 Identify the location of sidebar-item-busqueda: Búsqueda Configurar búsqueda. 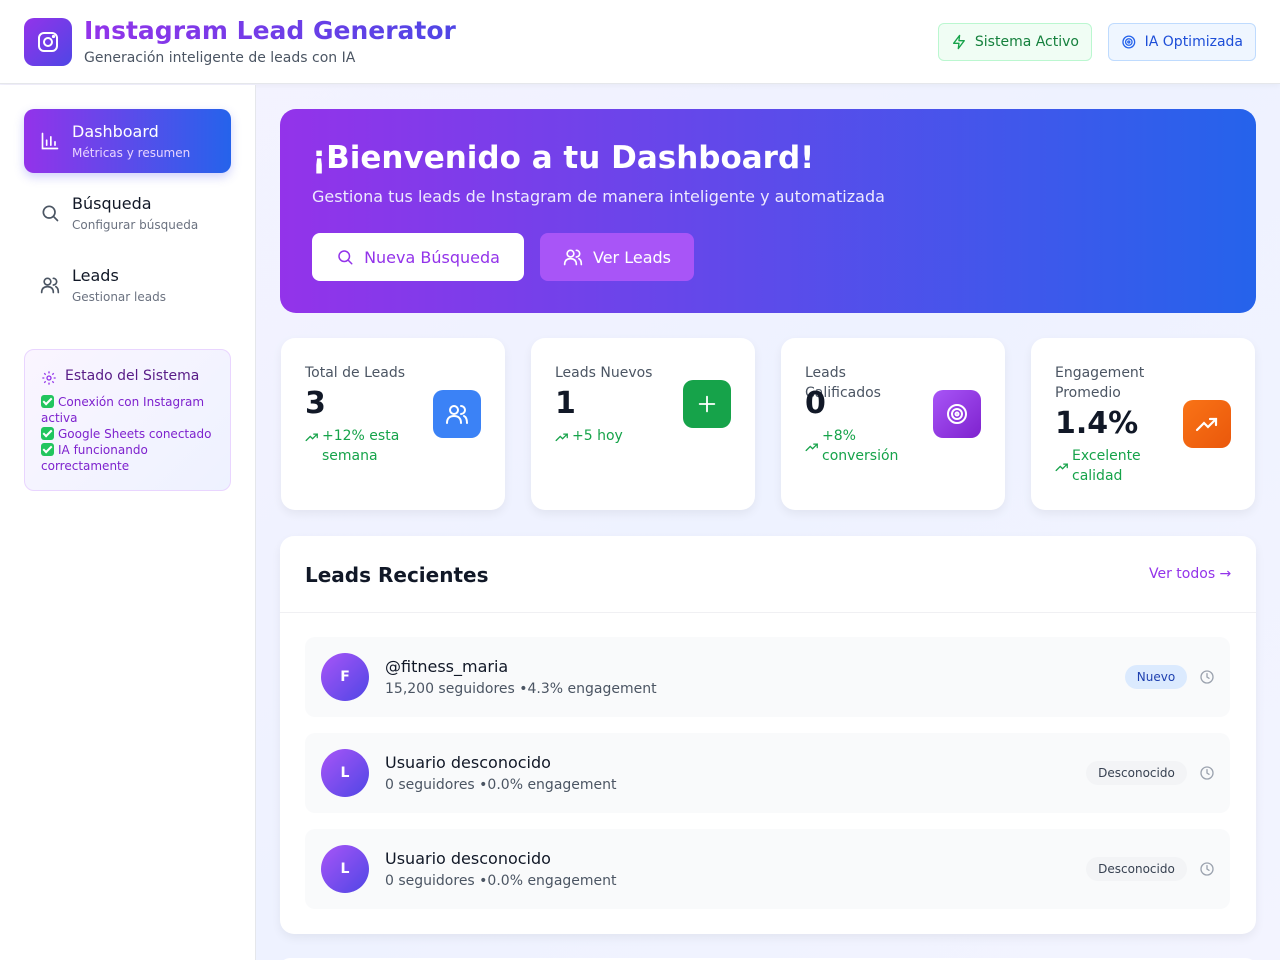
(127, 213).